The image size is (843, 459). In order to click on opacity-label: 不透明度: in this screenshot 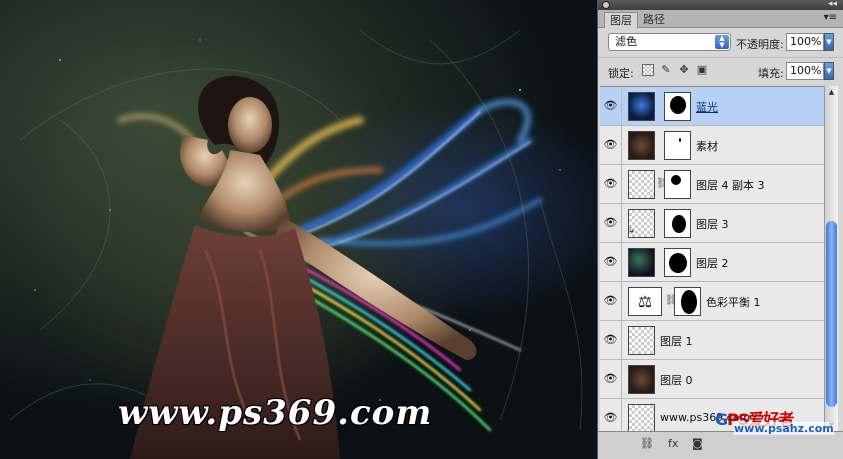, I will do `click(760, 44)`.